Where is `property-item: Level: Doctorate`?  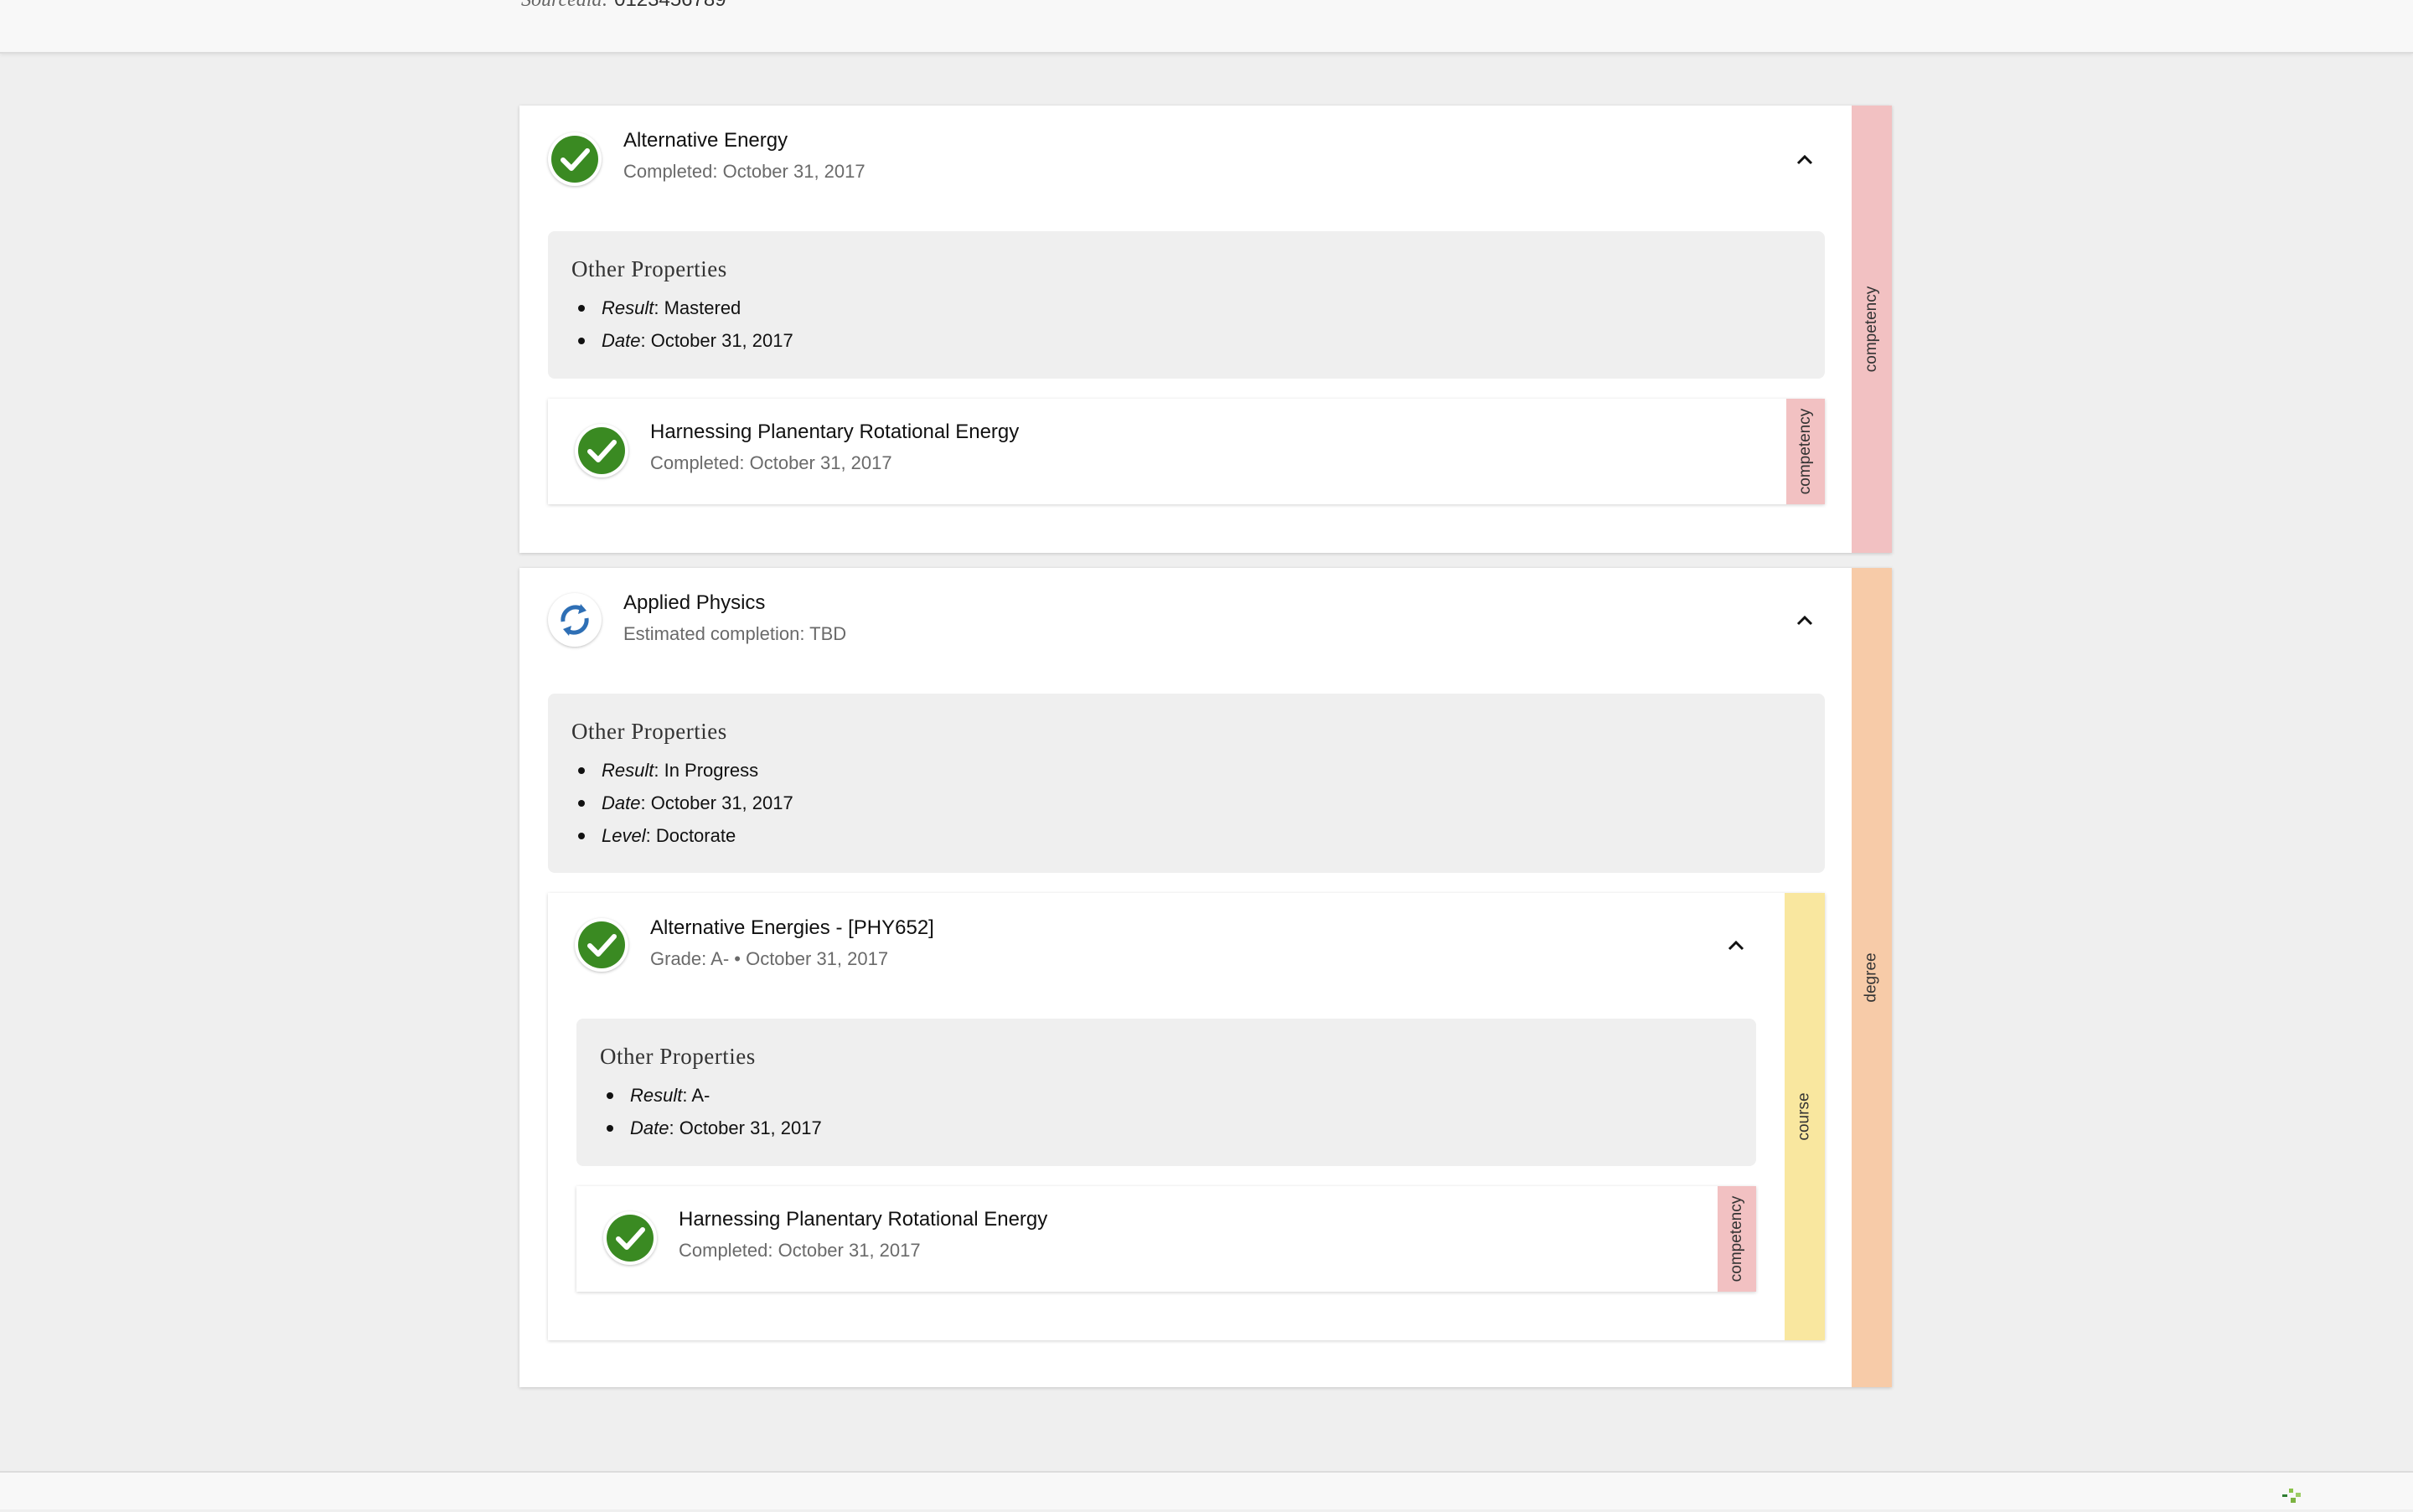 property-item: Level: Doctorate is located at coordinates (685, 835).